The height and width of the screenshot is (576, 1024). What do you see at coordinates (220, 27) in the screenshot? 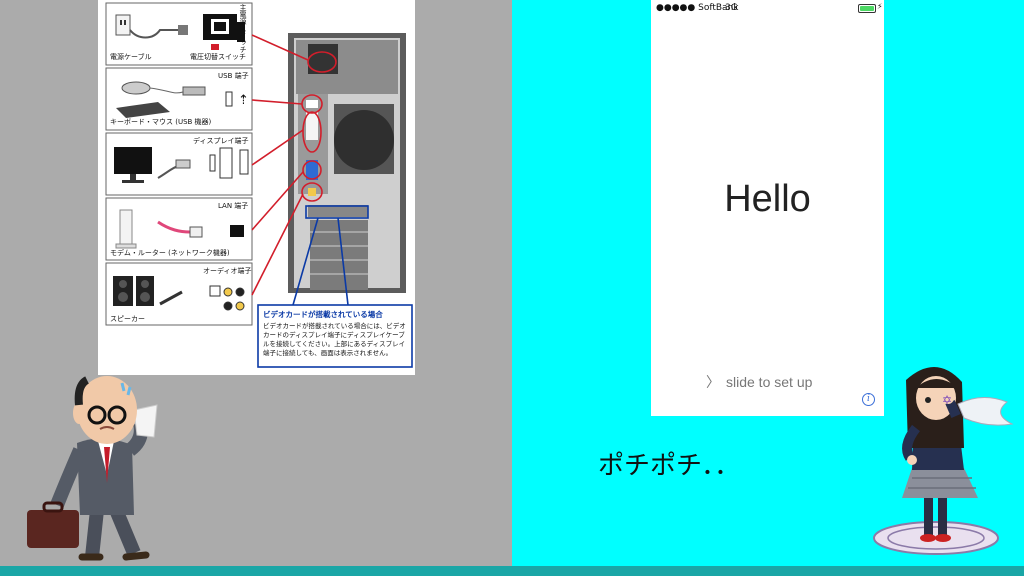
I see `power-socket-icon` at bounding box center [220, 27].